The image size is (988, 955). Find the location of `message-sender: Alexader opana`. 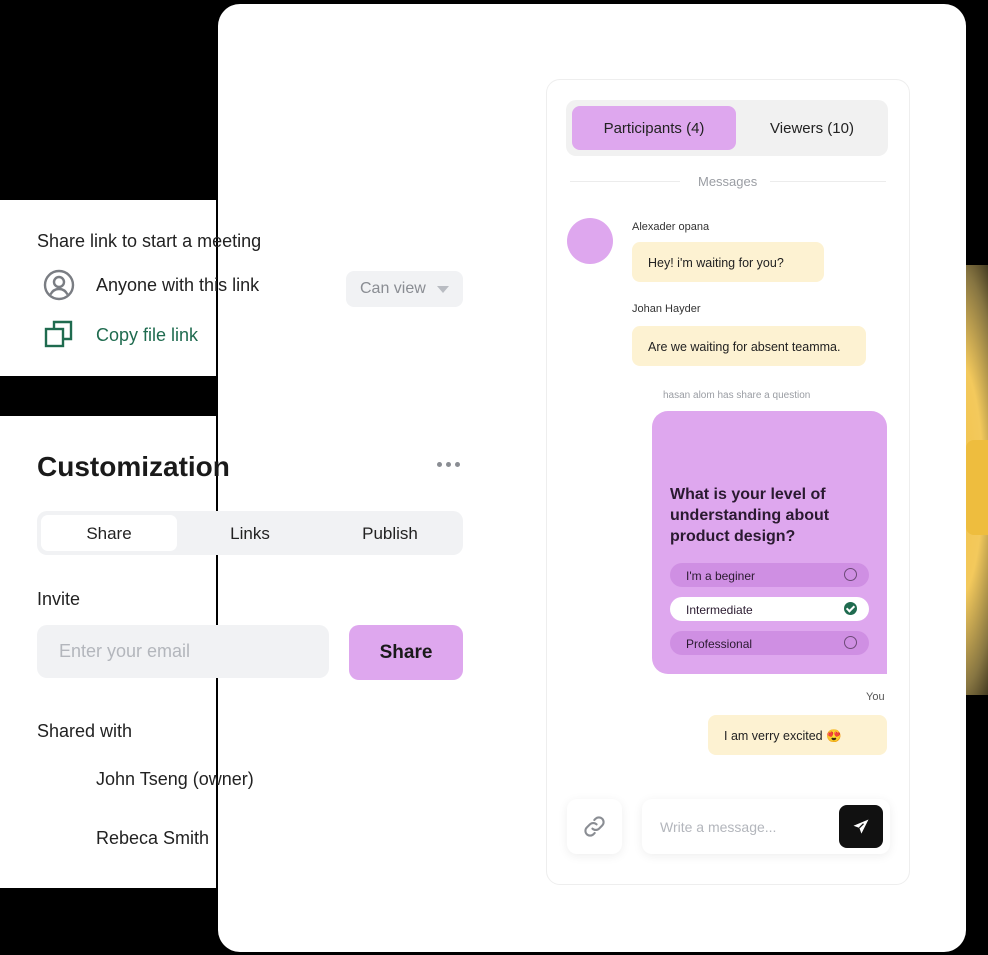

message-sender: Alexader opana is located at coordinates (671, 227).